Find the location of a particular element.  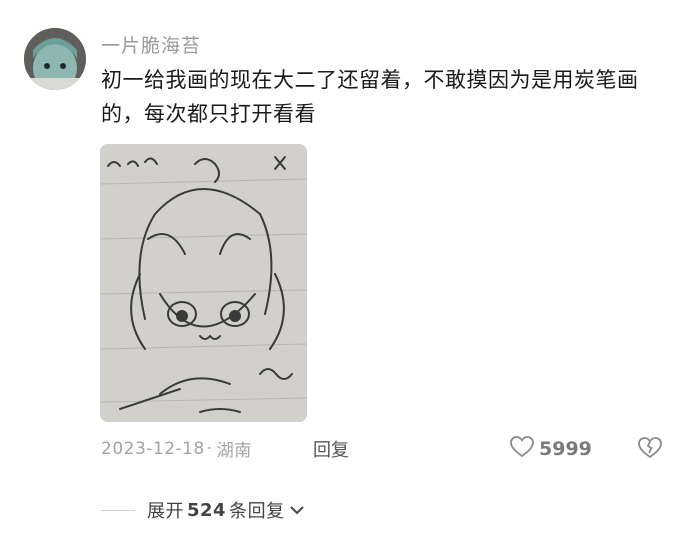

reply-button: 回复 is located at coordinates (331, 449).